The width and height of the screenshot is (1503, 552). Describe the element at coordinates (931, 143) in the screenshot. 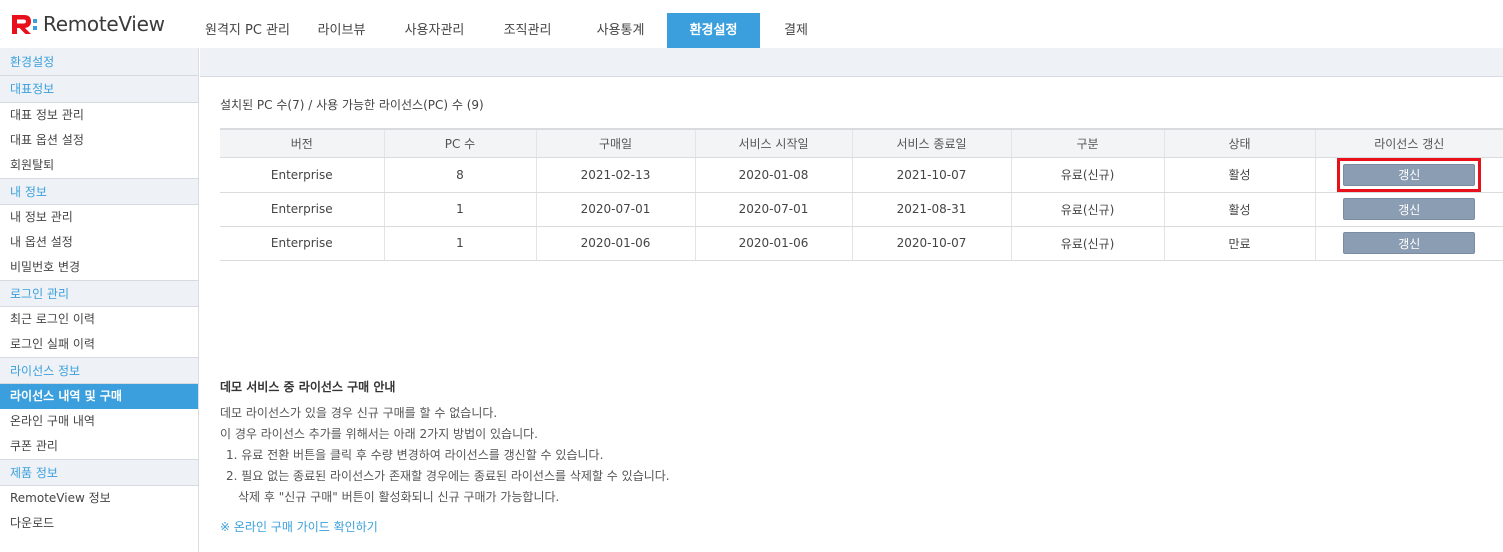

I see `column-header: 서비스 종료일` at that location.